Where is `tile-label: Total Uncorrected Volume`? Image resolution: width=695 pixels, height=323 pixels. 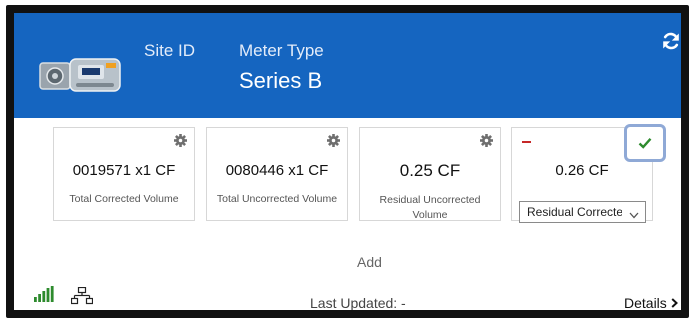
tile-label: Total Uncorrected Volume is located at coordinates (277, 199).